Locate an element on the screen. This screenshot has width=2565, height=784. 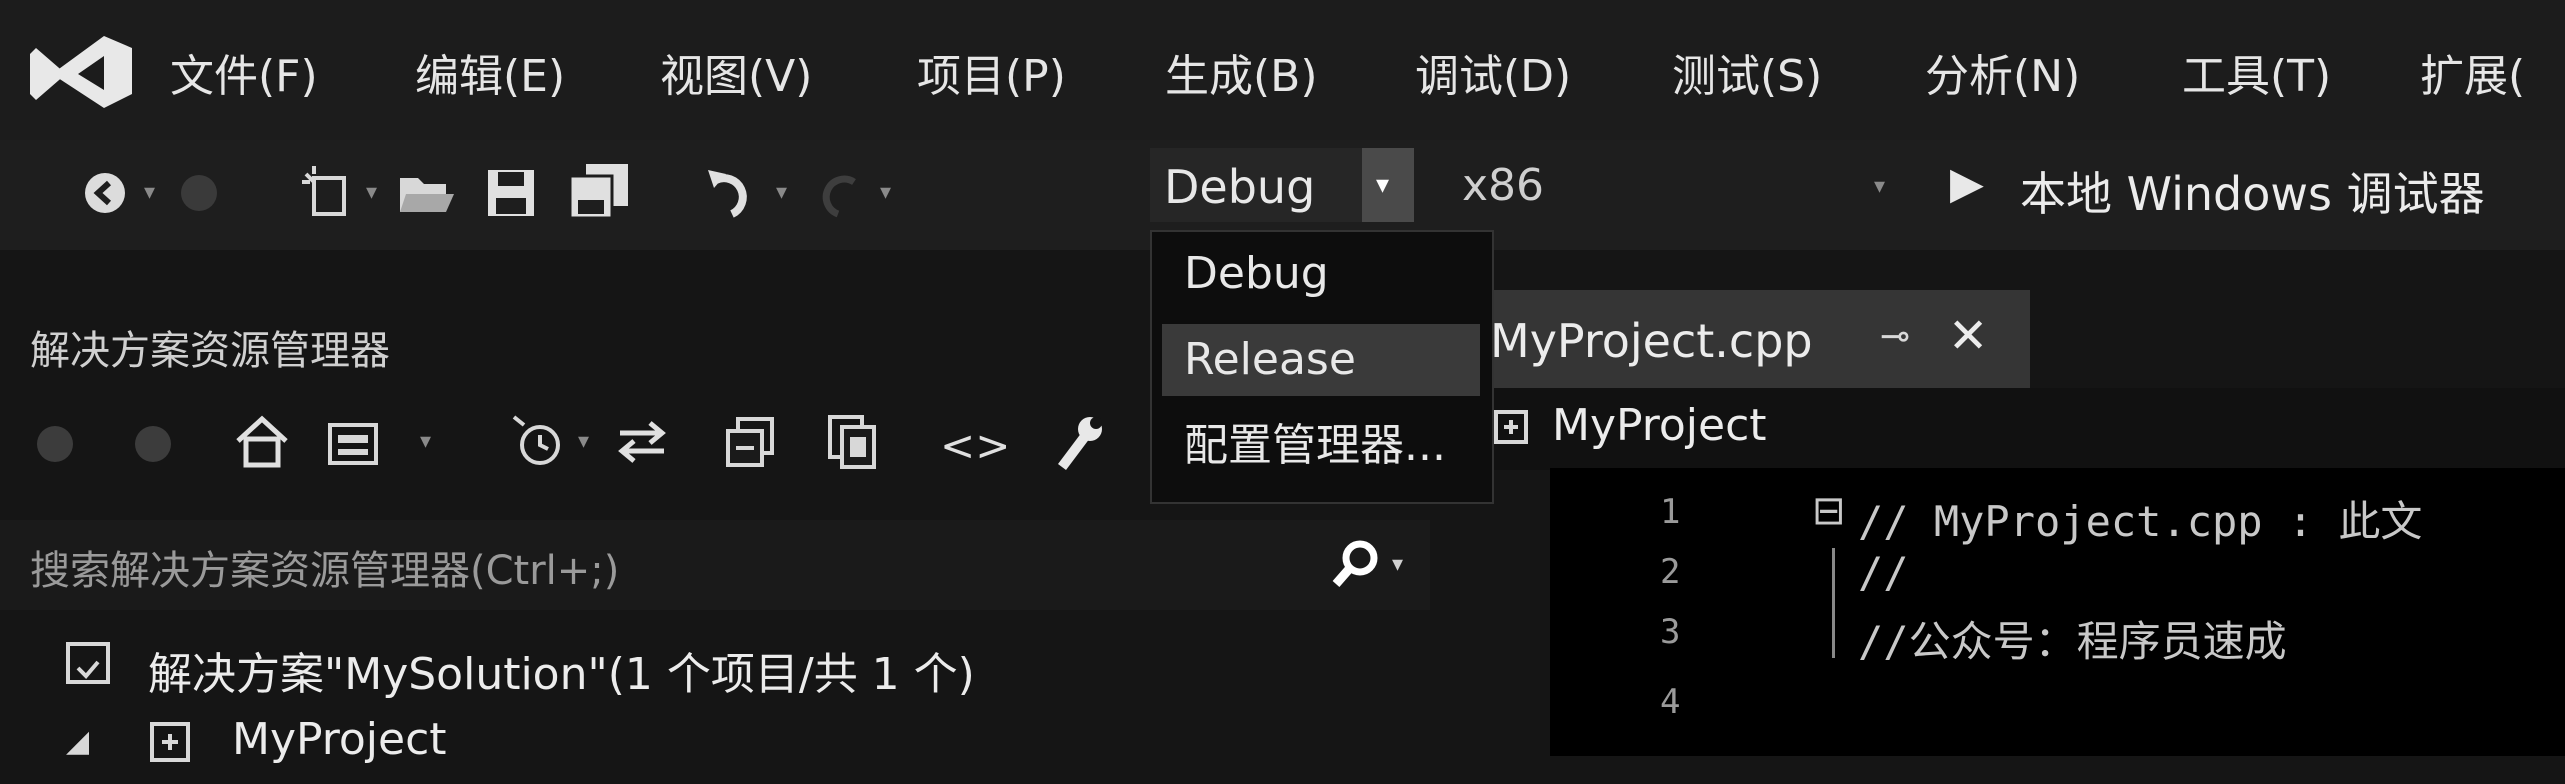
solution-tree-node: 解决方案"MySolution"(1 个项目/共 1 个) is located at coordinates (780, 665).